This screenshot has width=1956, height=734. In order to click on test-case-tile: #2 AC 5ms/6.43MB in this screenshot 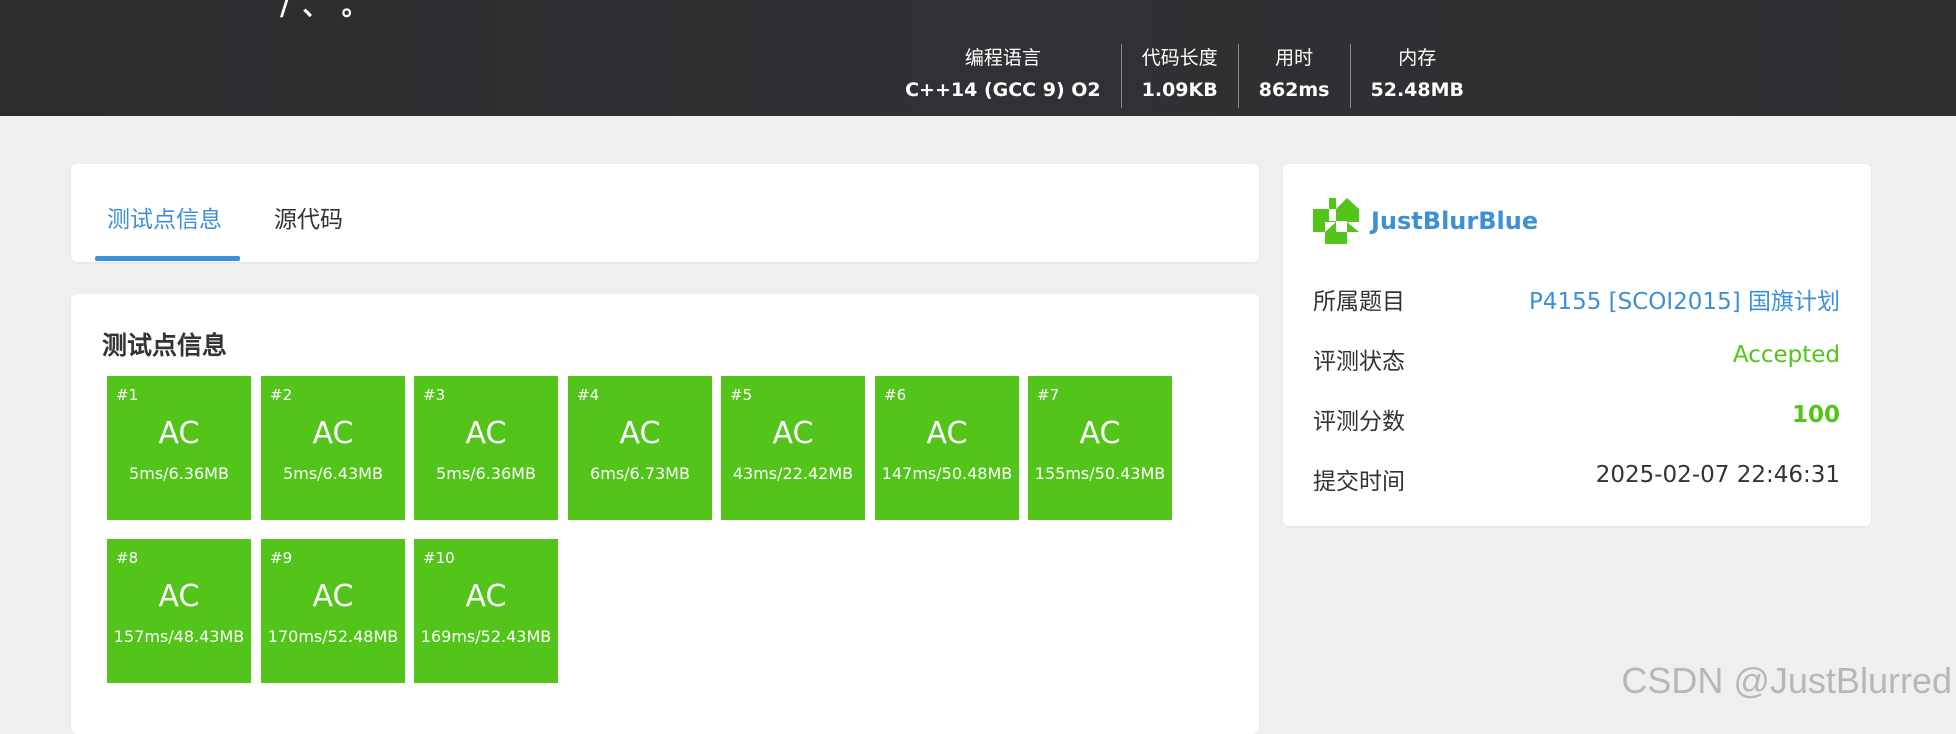, I will do `click(333, 448)`.